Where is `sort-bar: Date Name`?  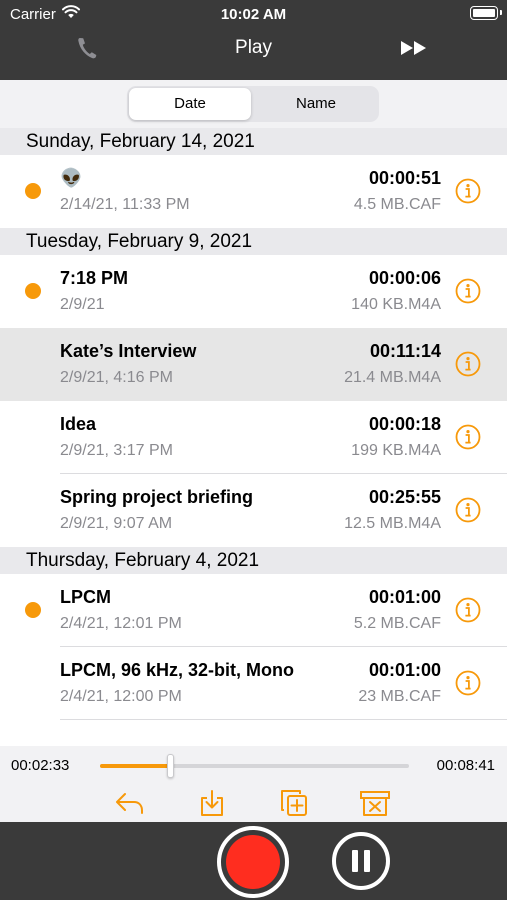
sort-bar: Date Name is located at coordinates (253, 104).